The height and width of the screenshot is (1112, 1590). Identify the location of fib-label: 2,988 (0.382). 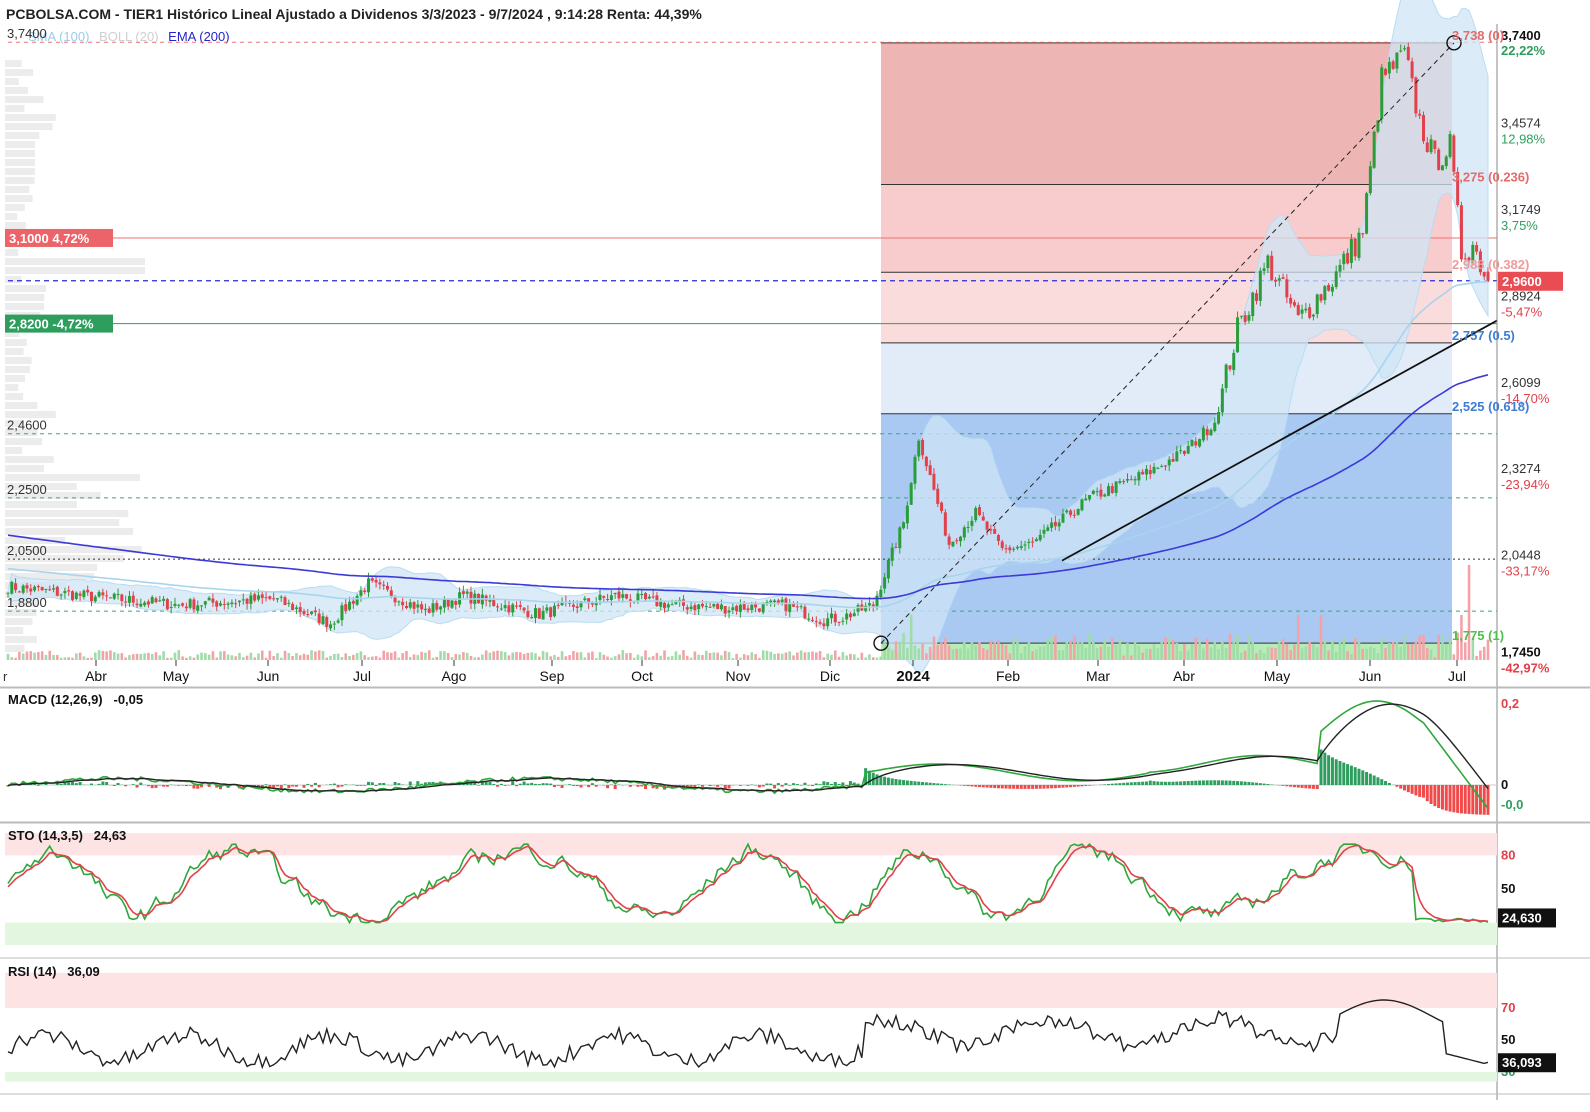
(1490, 264).